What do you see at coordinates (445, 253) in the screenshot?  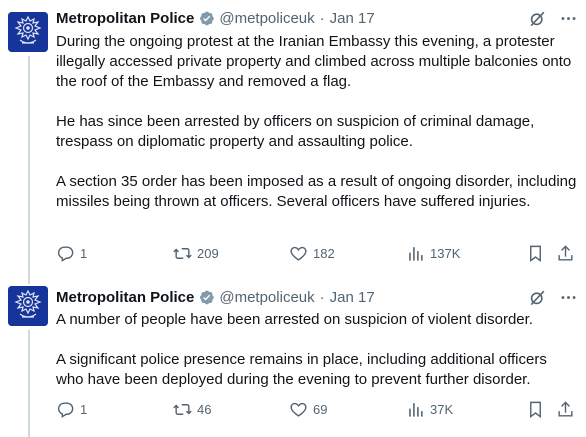 I see `views-count: 137K` at bounding box center [445, 253].